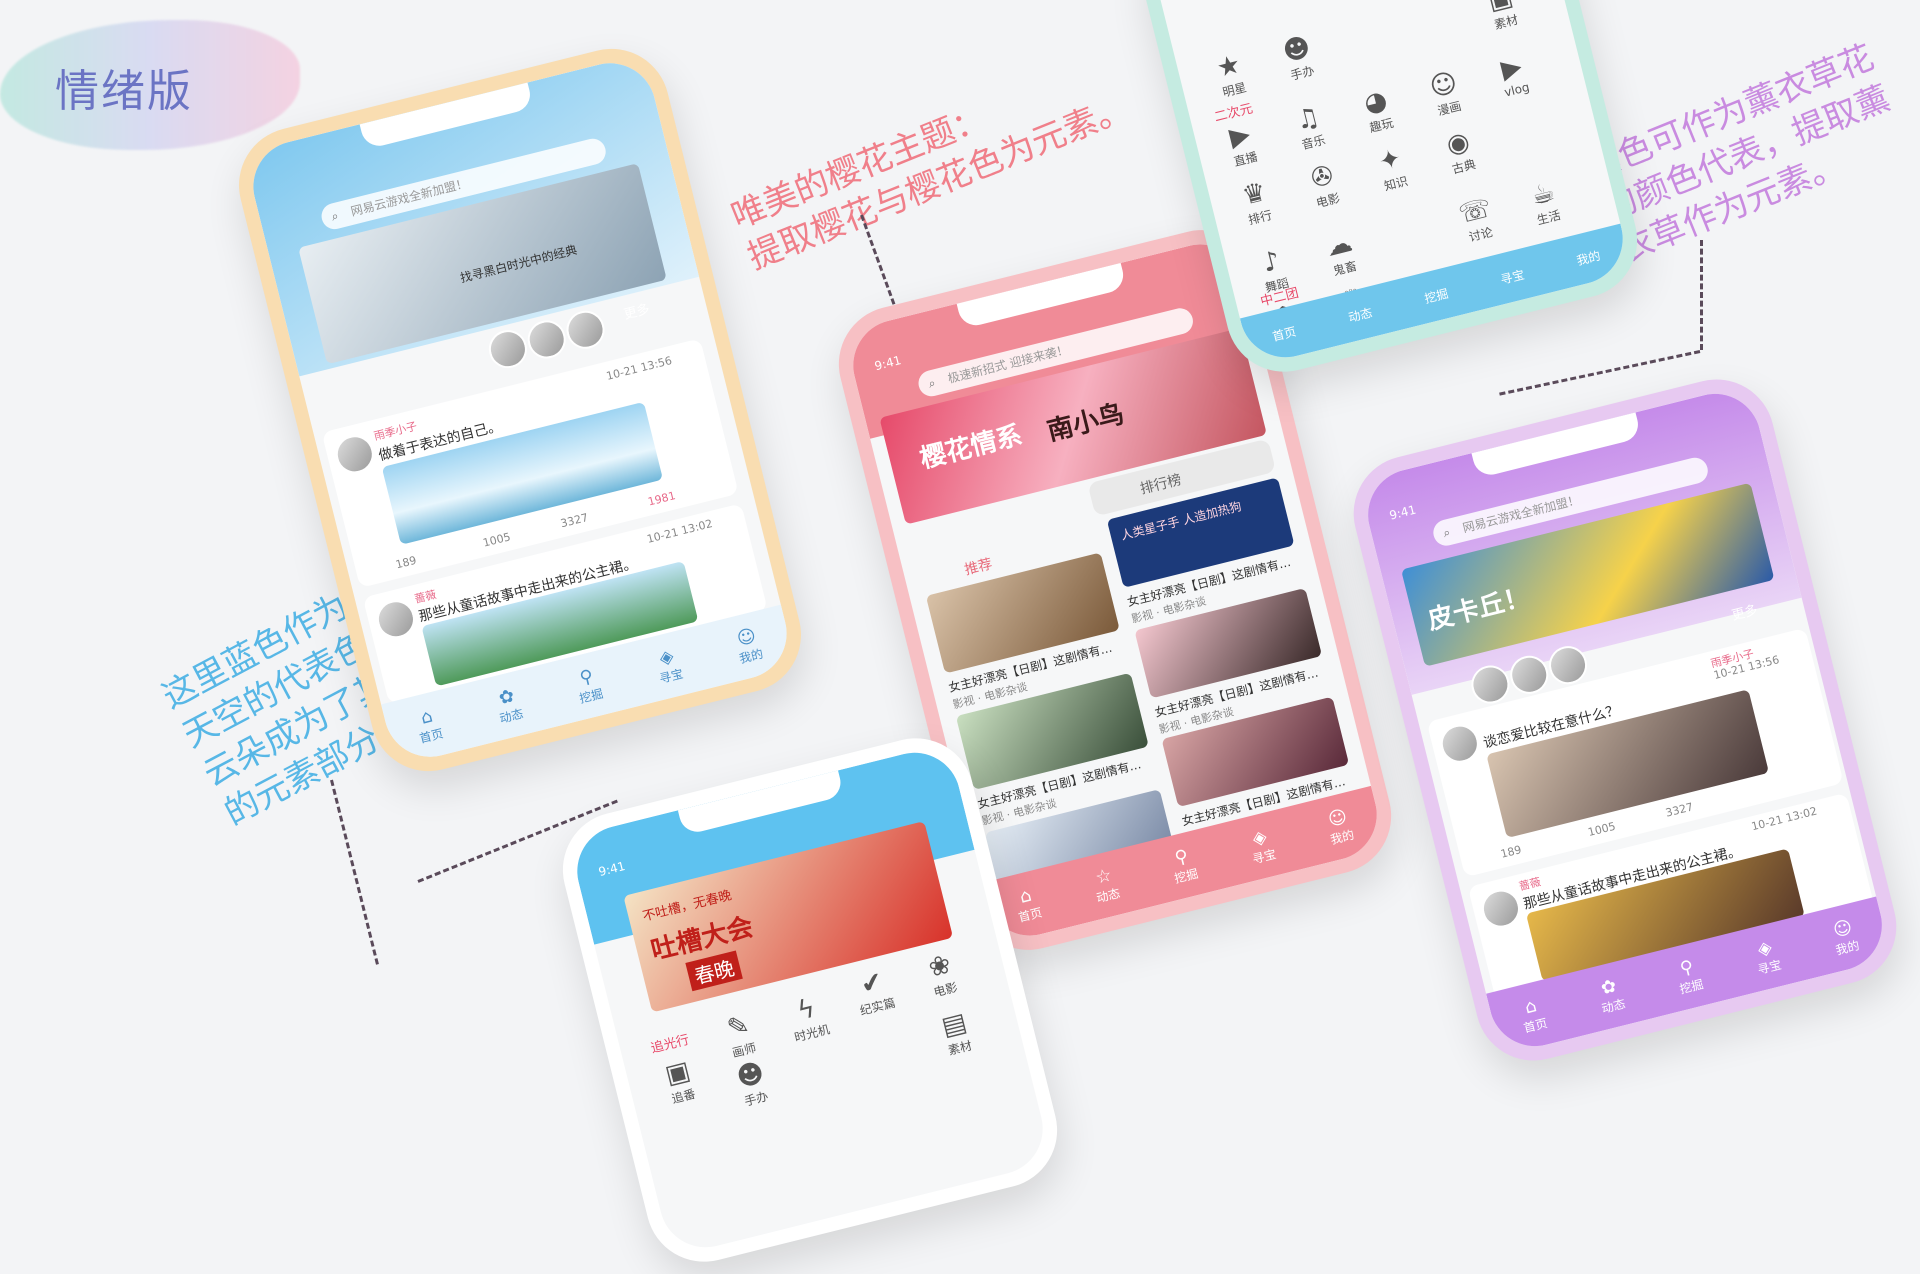  I want to click on icon-cell: ▶ vlog, so click(1513, 75).